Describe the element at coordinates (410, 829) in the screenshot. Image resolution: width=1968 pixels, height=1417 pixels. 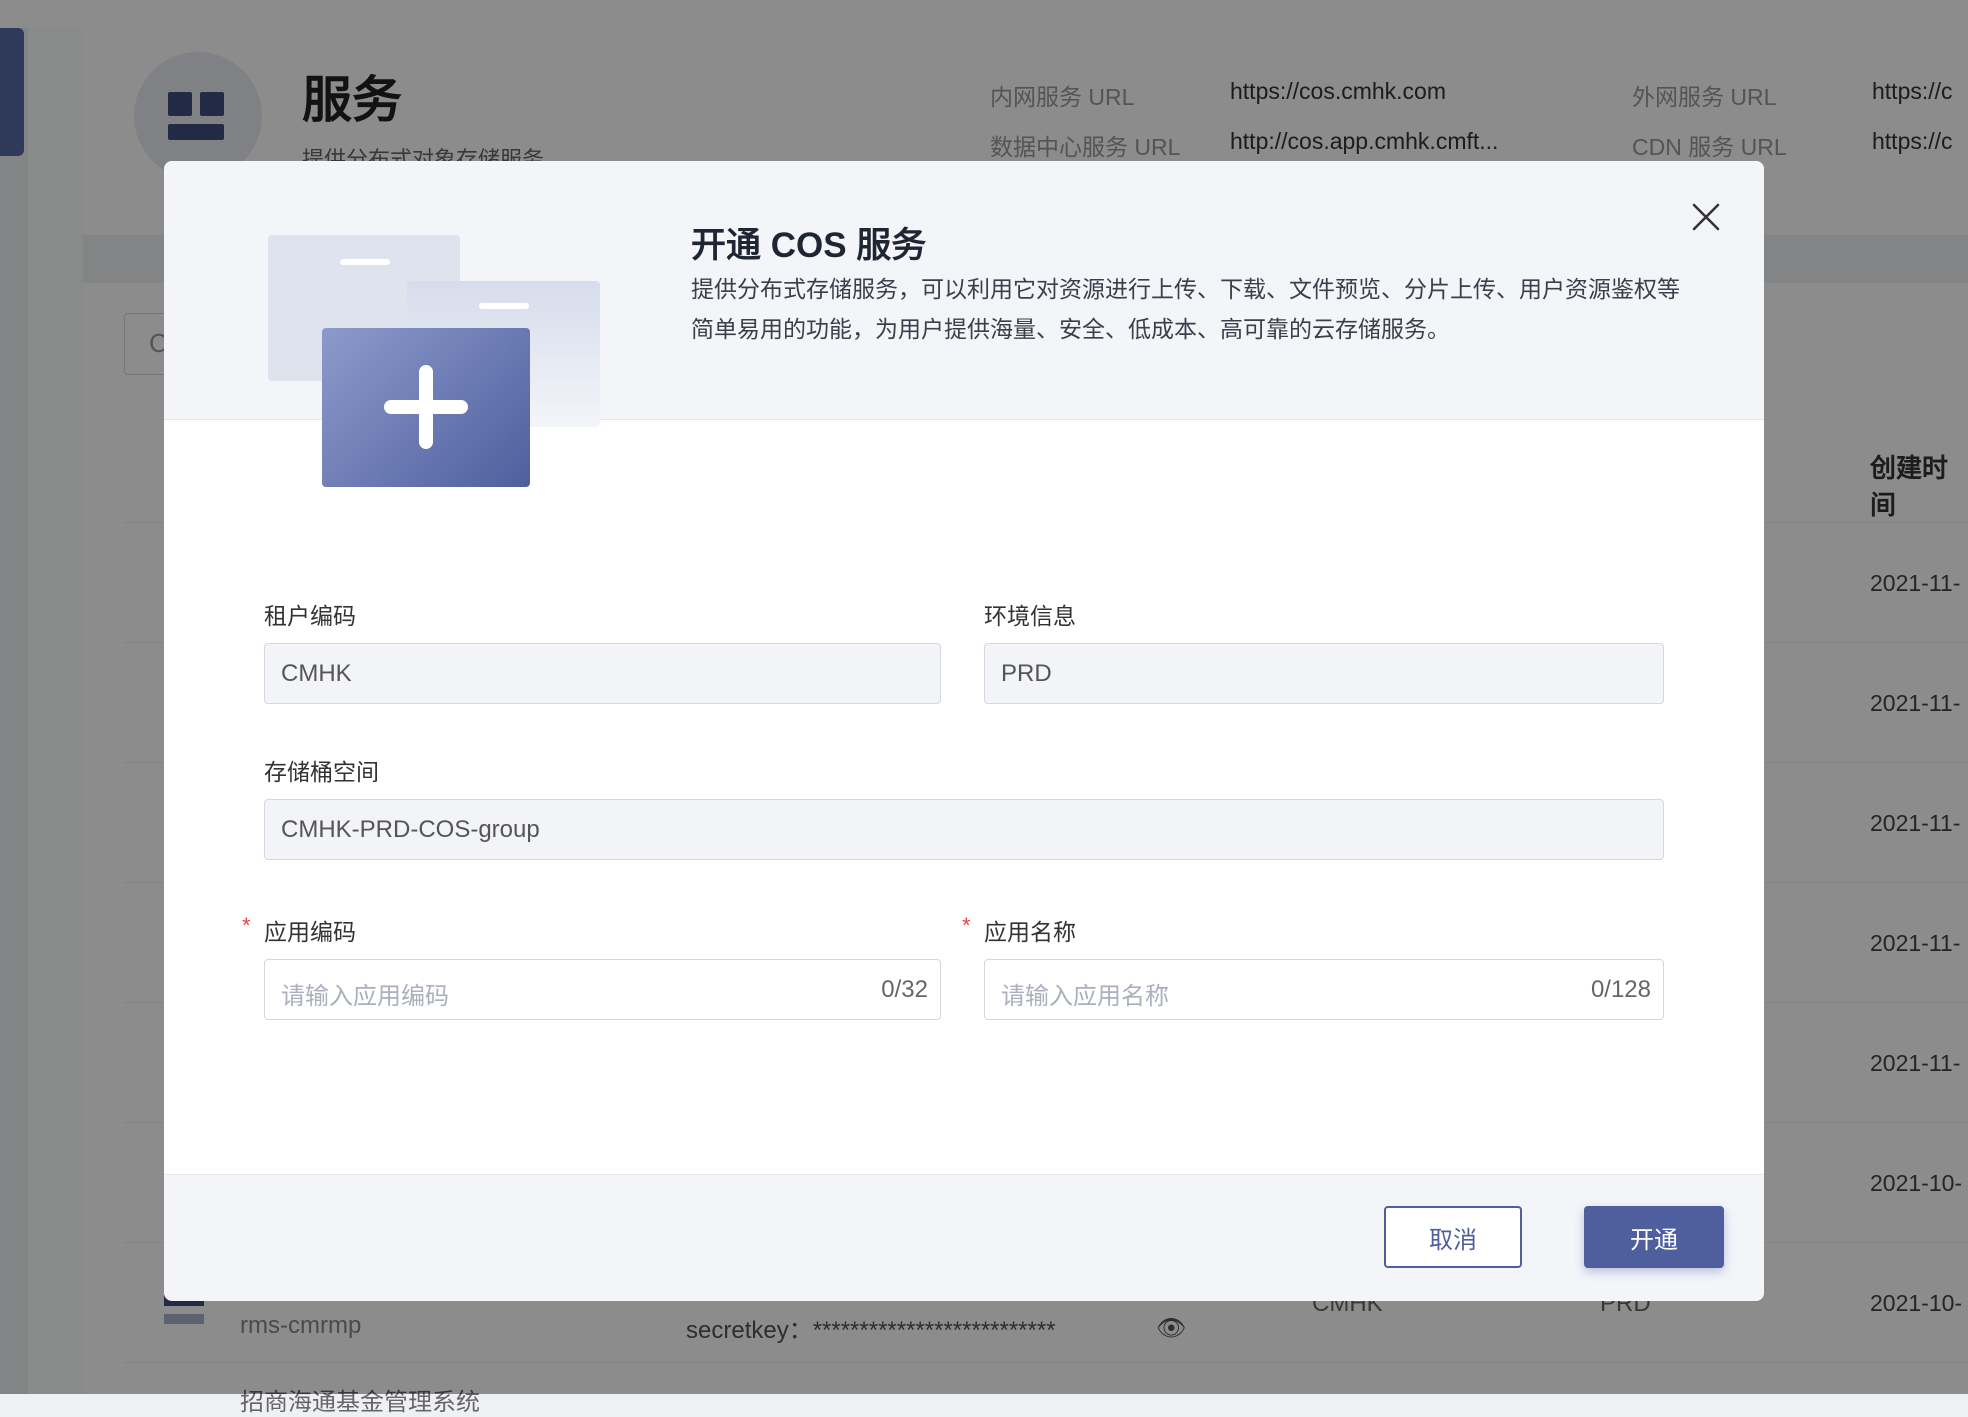
I see `bucket-space-value: CMHK-PRD-COS-group` at that location.